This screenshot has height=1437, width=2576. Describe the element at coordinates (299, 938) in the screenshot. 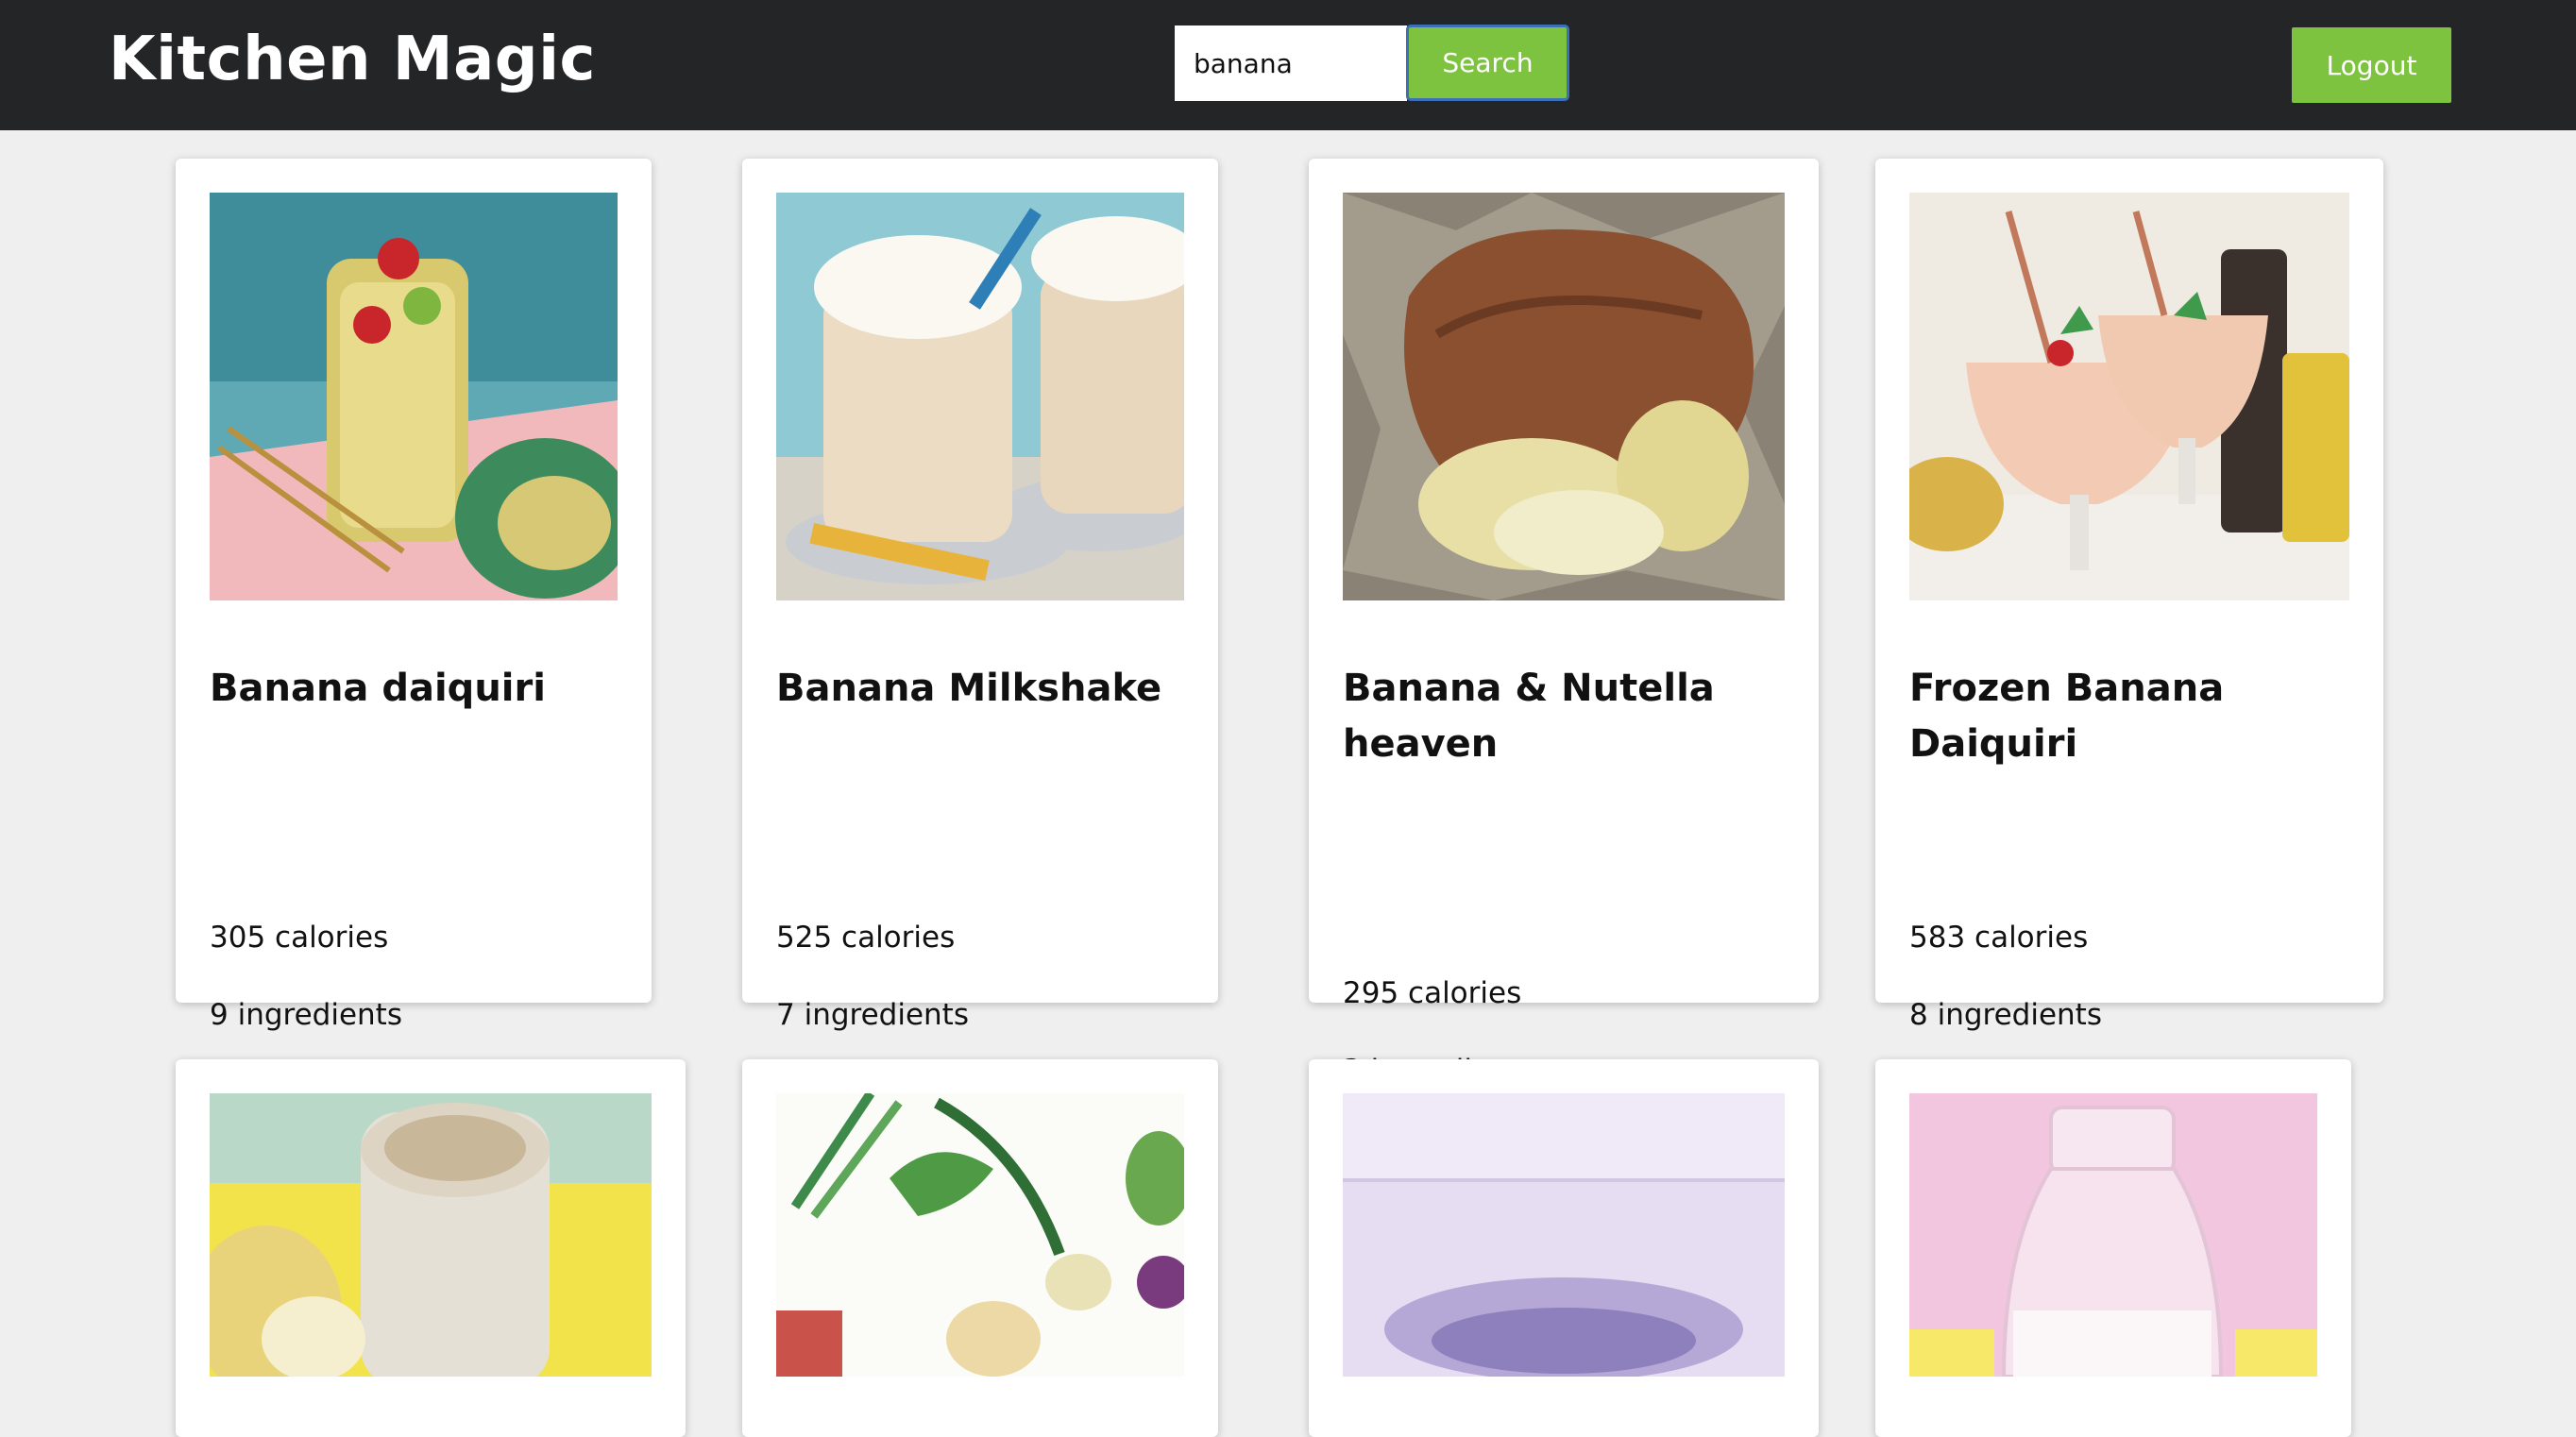

I see `recipe-calories: 305 calories` at that location.